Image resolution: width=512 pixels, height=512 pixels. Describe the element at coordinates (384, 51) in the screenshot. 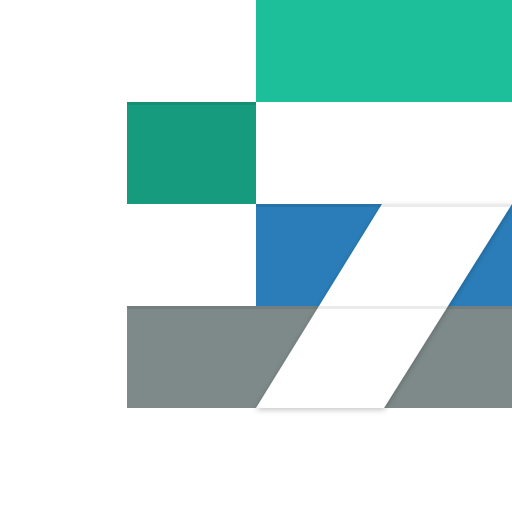

I see `top-teal-block` at that location.